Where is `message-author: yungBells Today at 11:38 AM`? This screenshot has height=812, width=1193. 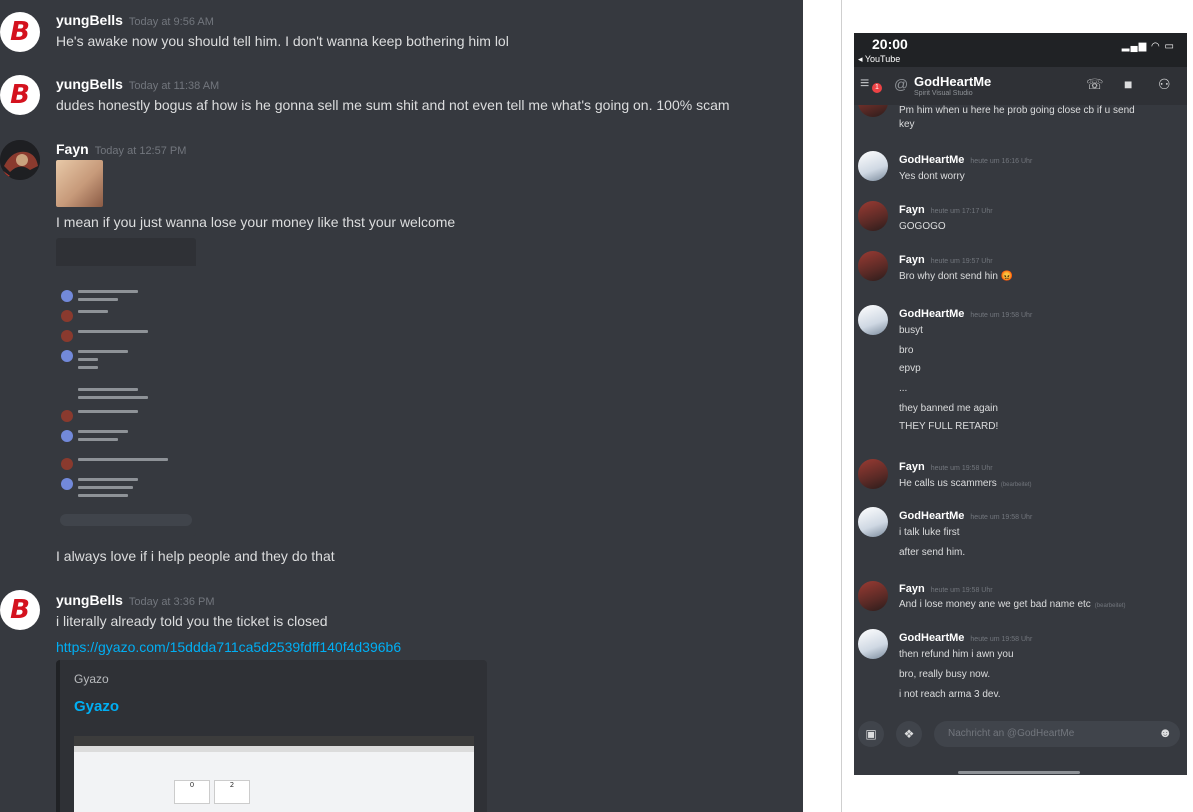
message-author: yungBells Today at 11:38 AM is located at coordinates (137, 84).